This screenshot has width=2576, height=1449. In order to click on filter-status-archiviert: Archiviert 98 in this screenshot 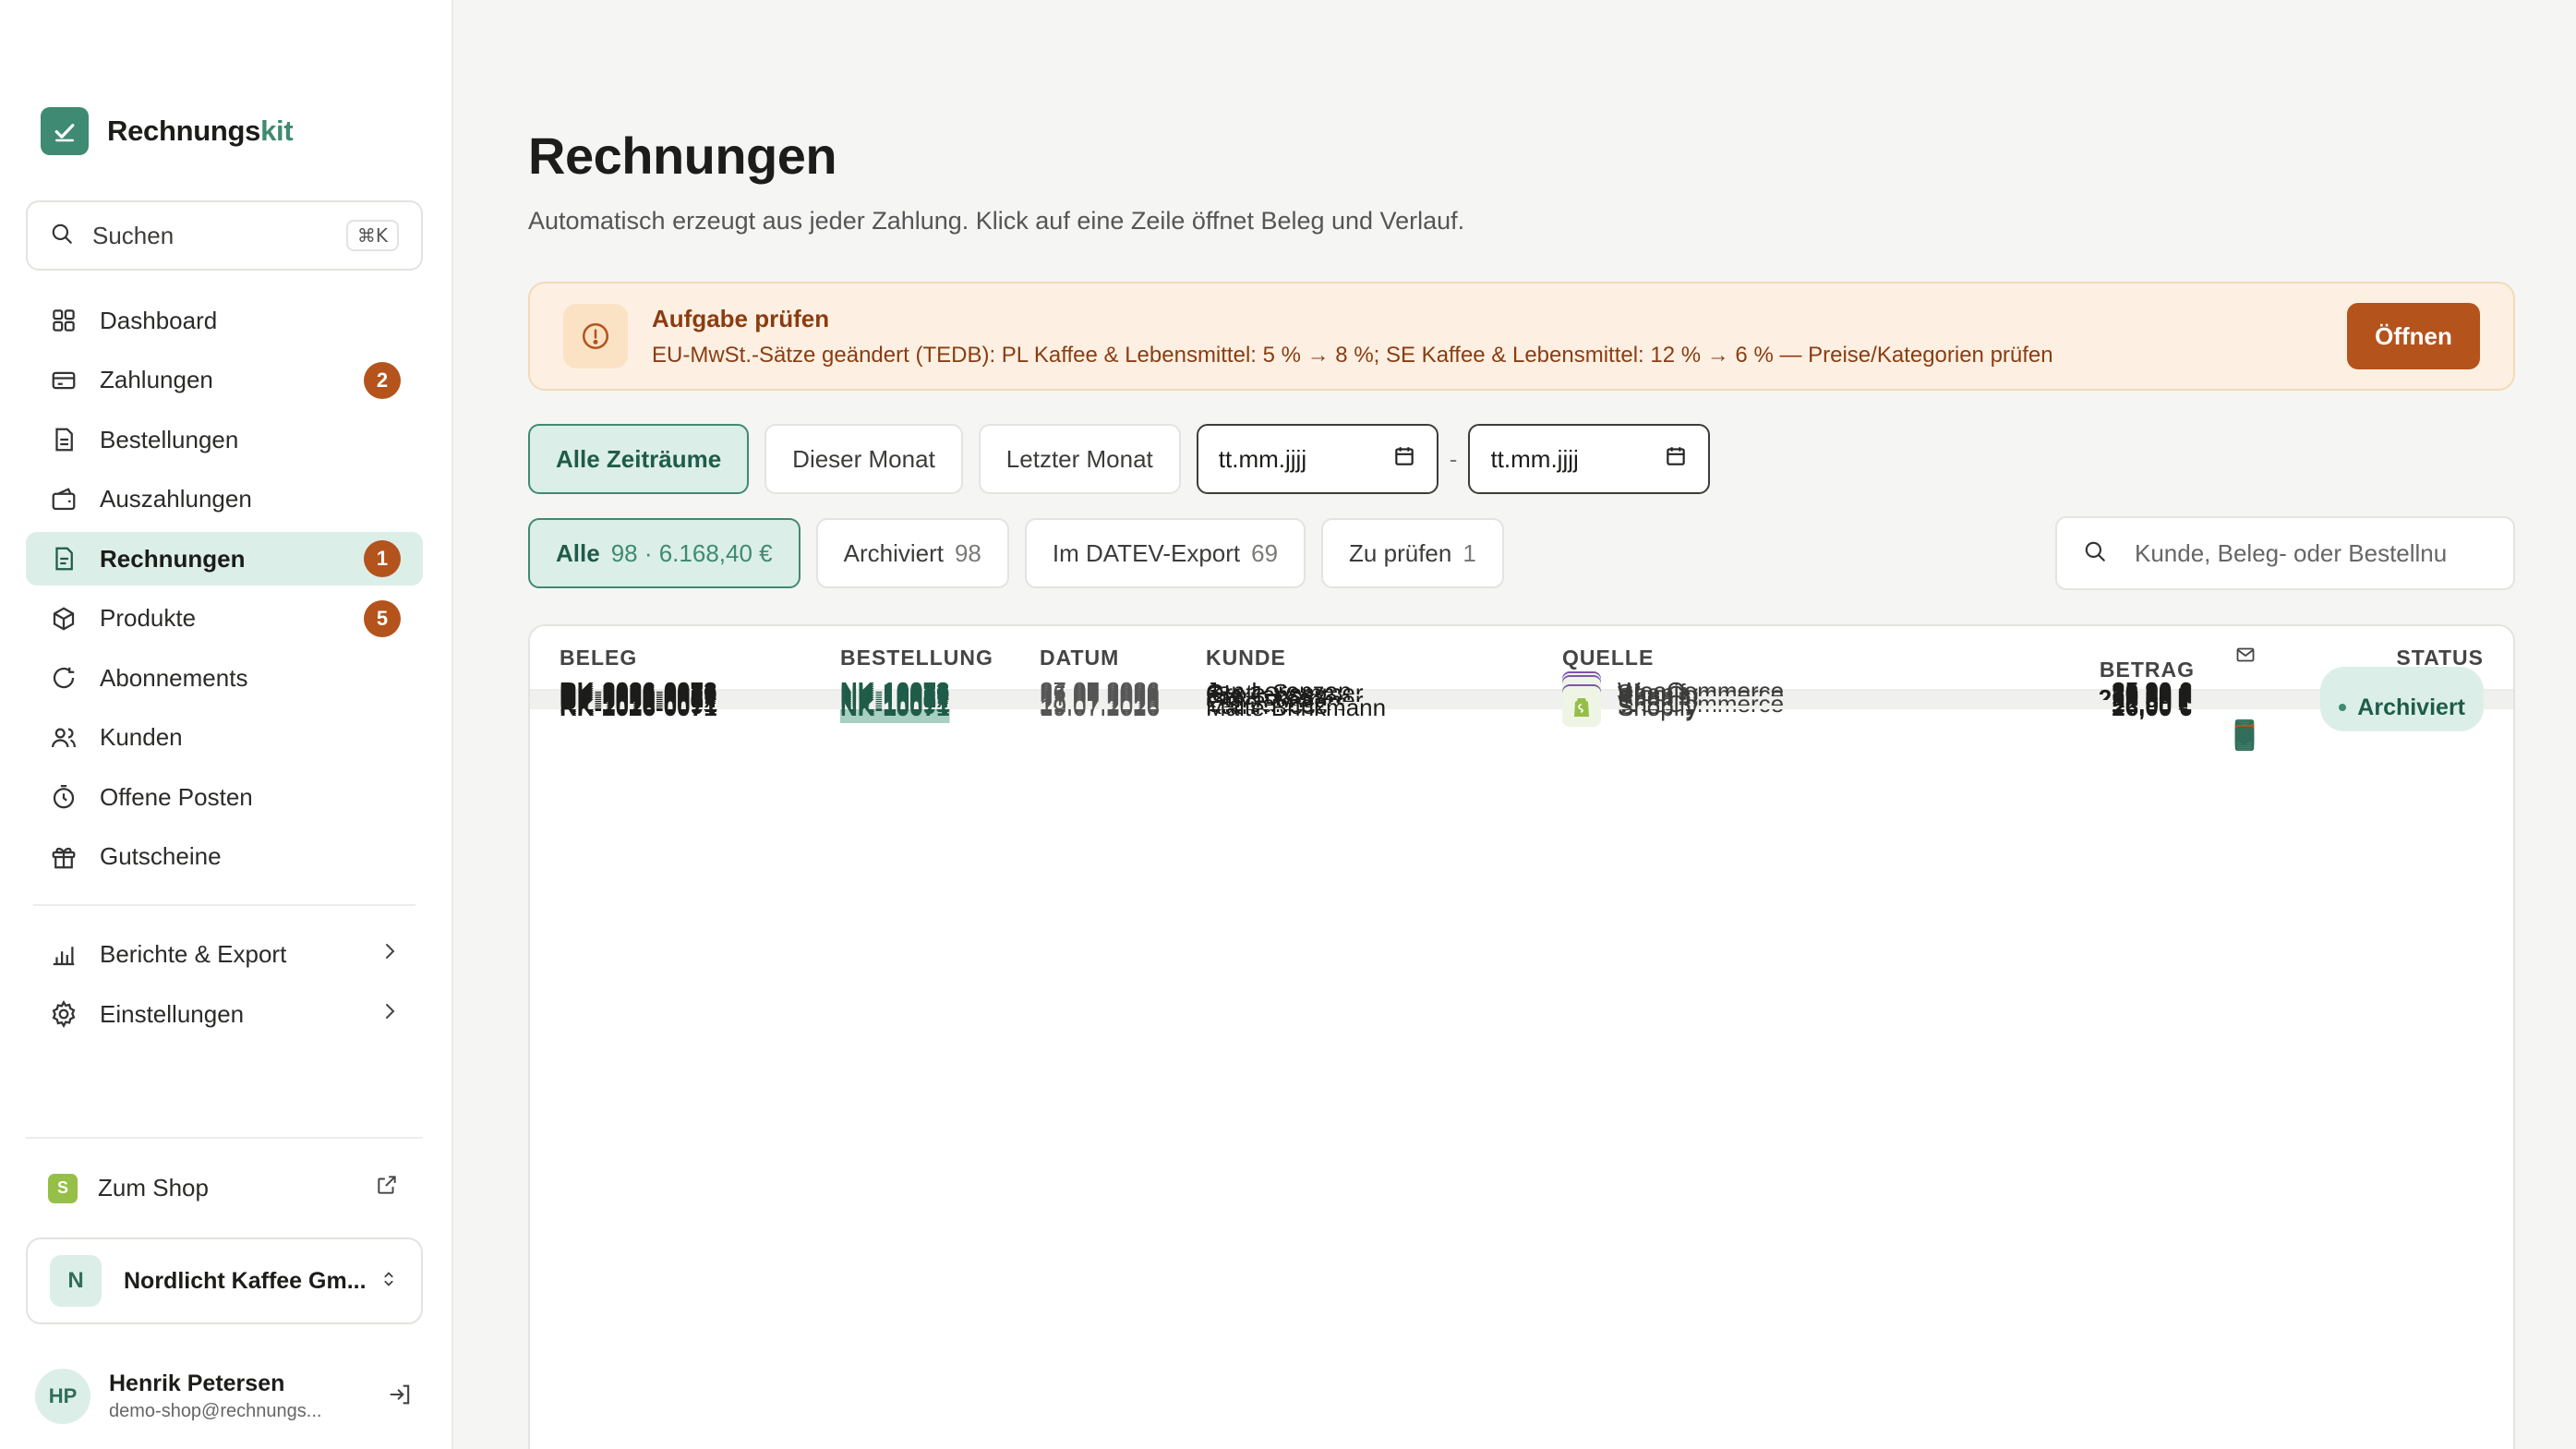, I will do `click(912, 553)`.